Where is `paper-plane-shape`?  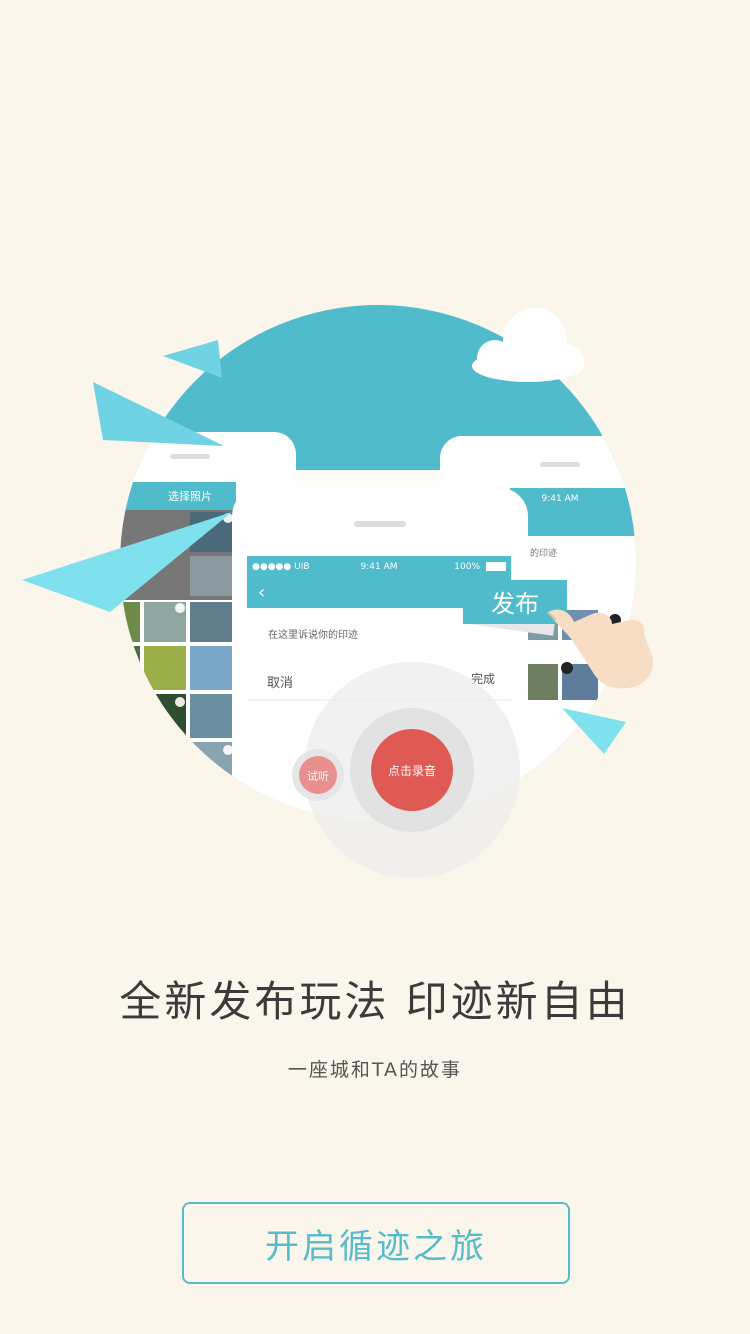 paper-plane-shape is located at coordinates (192, 359).